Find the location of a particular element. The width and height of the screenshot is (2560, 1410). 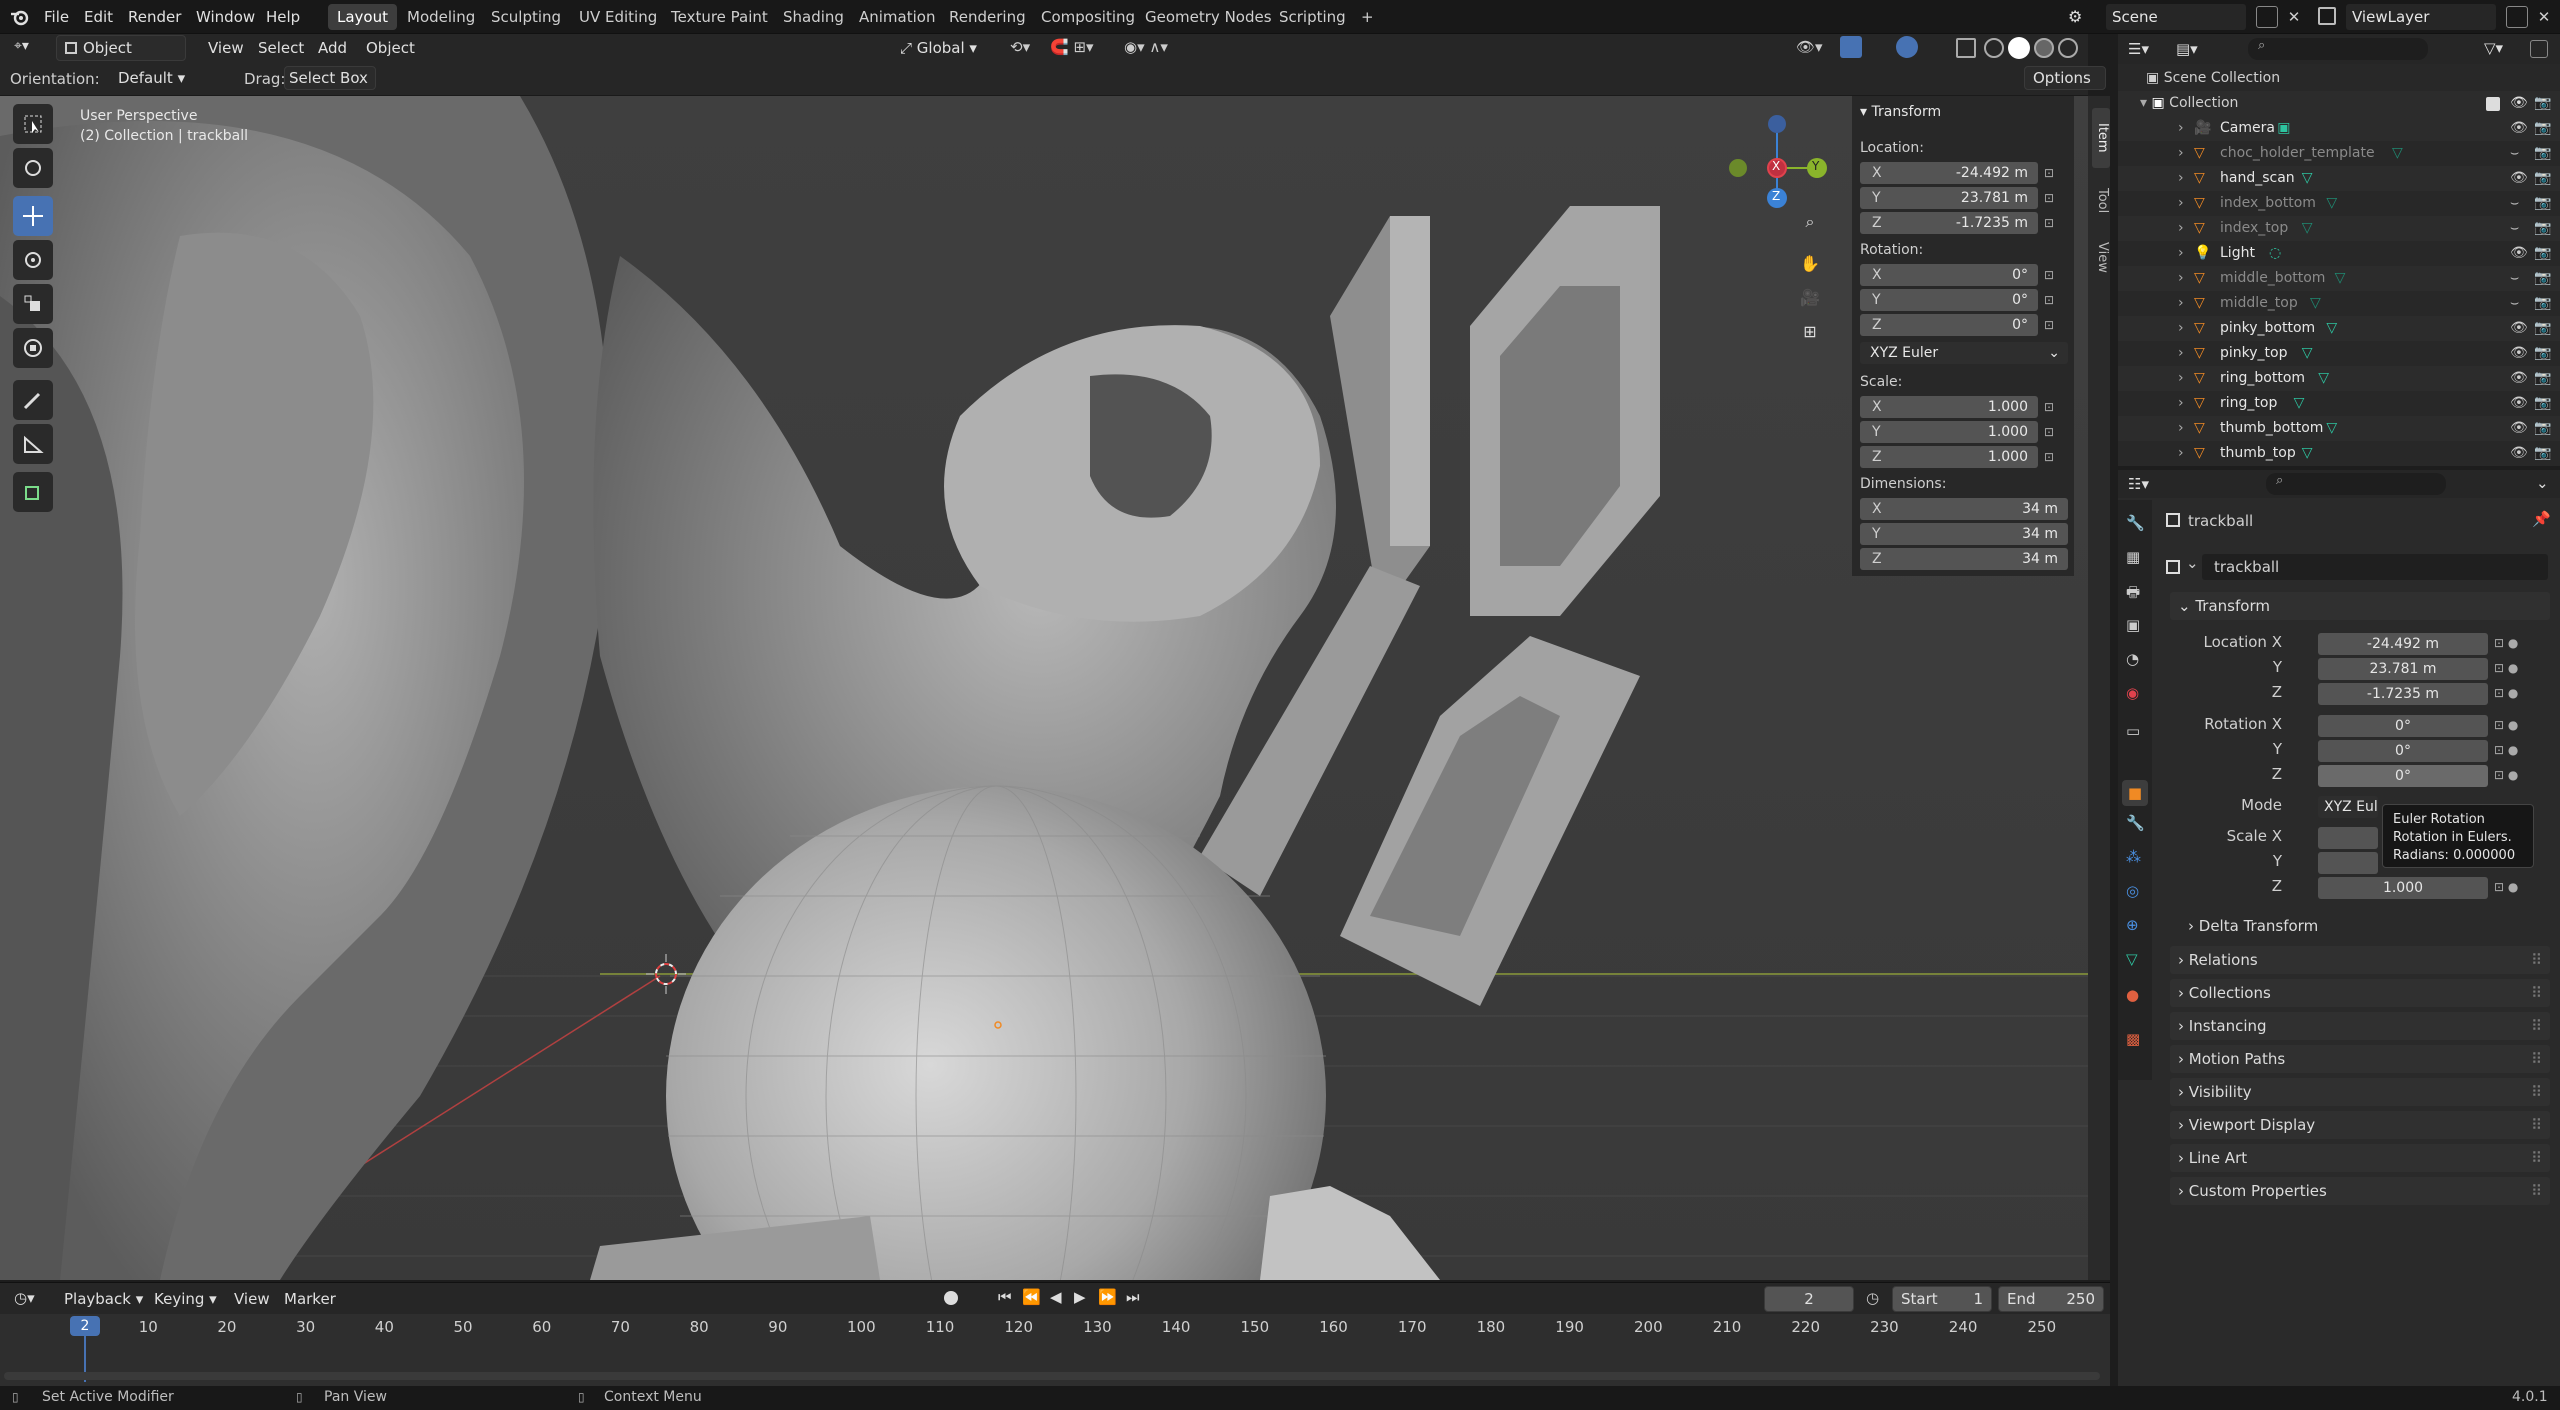

camera-view-icon: 🎥 is located at coordinates (1810, 301).